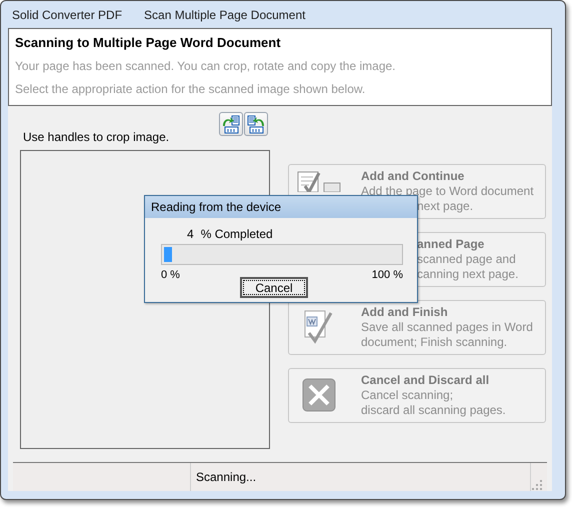 The image size is (572, 510). I want to click on min-label: 0 %, so click(170, 275).